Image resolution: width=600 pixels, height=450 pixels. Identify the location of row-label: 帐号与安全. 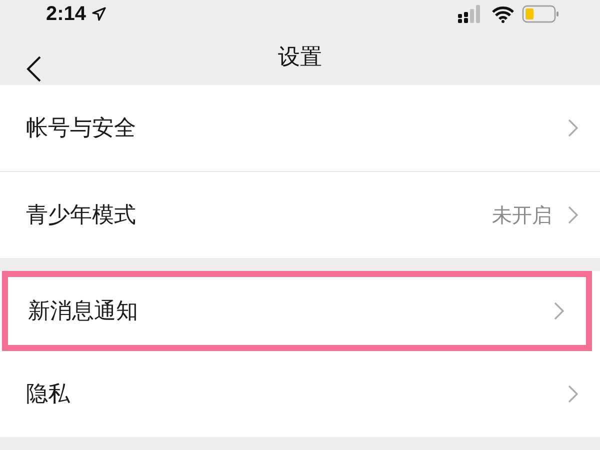
(81, 129).